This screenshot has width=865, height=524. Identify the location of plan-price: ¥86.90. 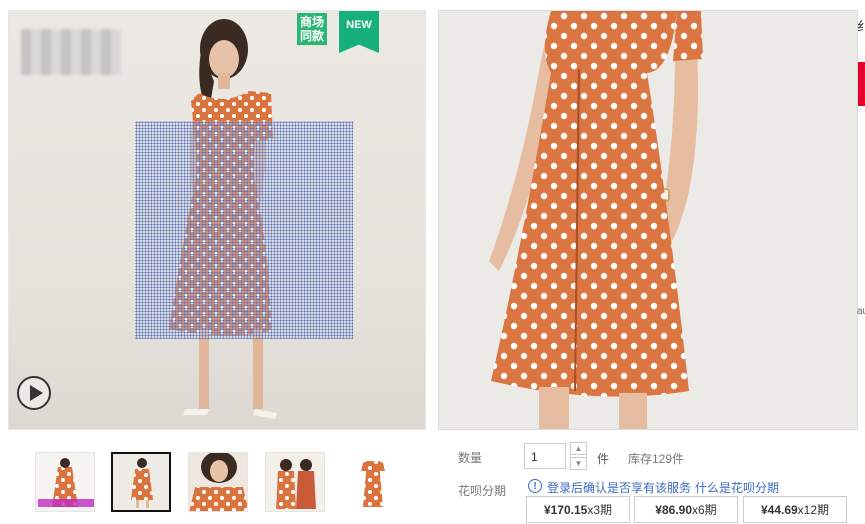
(673, 510).